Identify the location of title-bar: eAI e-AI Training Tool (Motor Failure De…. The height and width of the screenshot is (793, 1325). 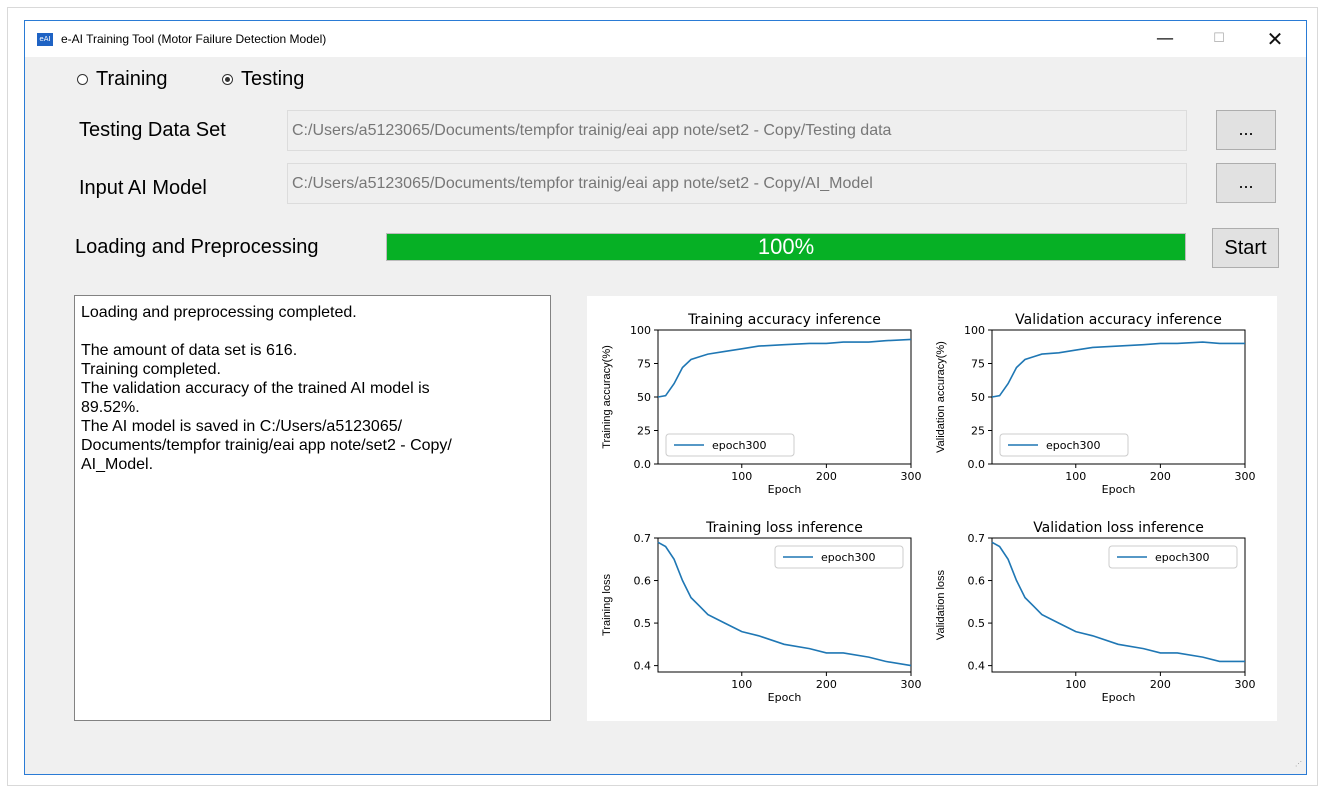
(665, 39).